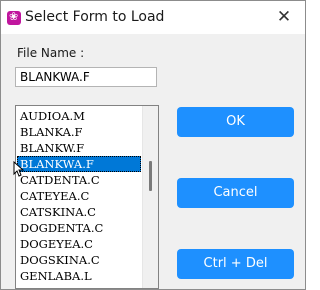  I want to click on list-item: BLANKW.F, so click(79, 148).